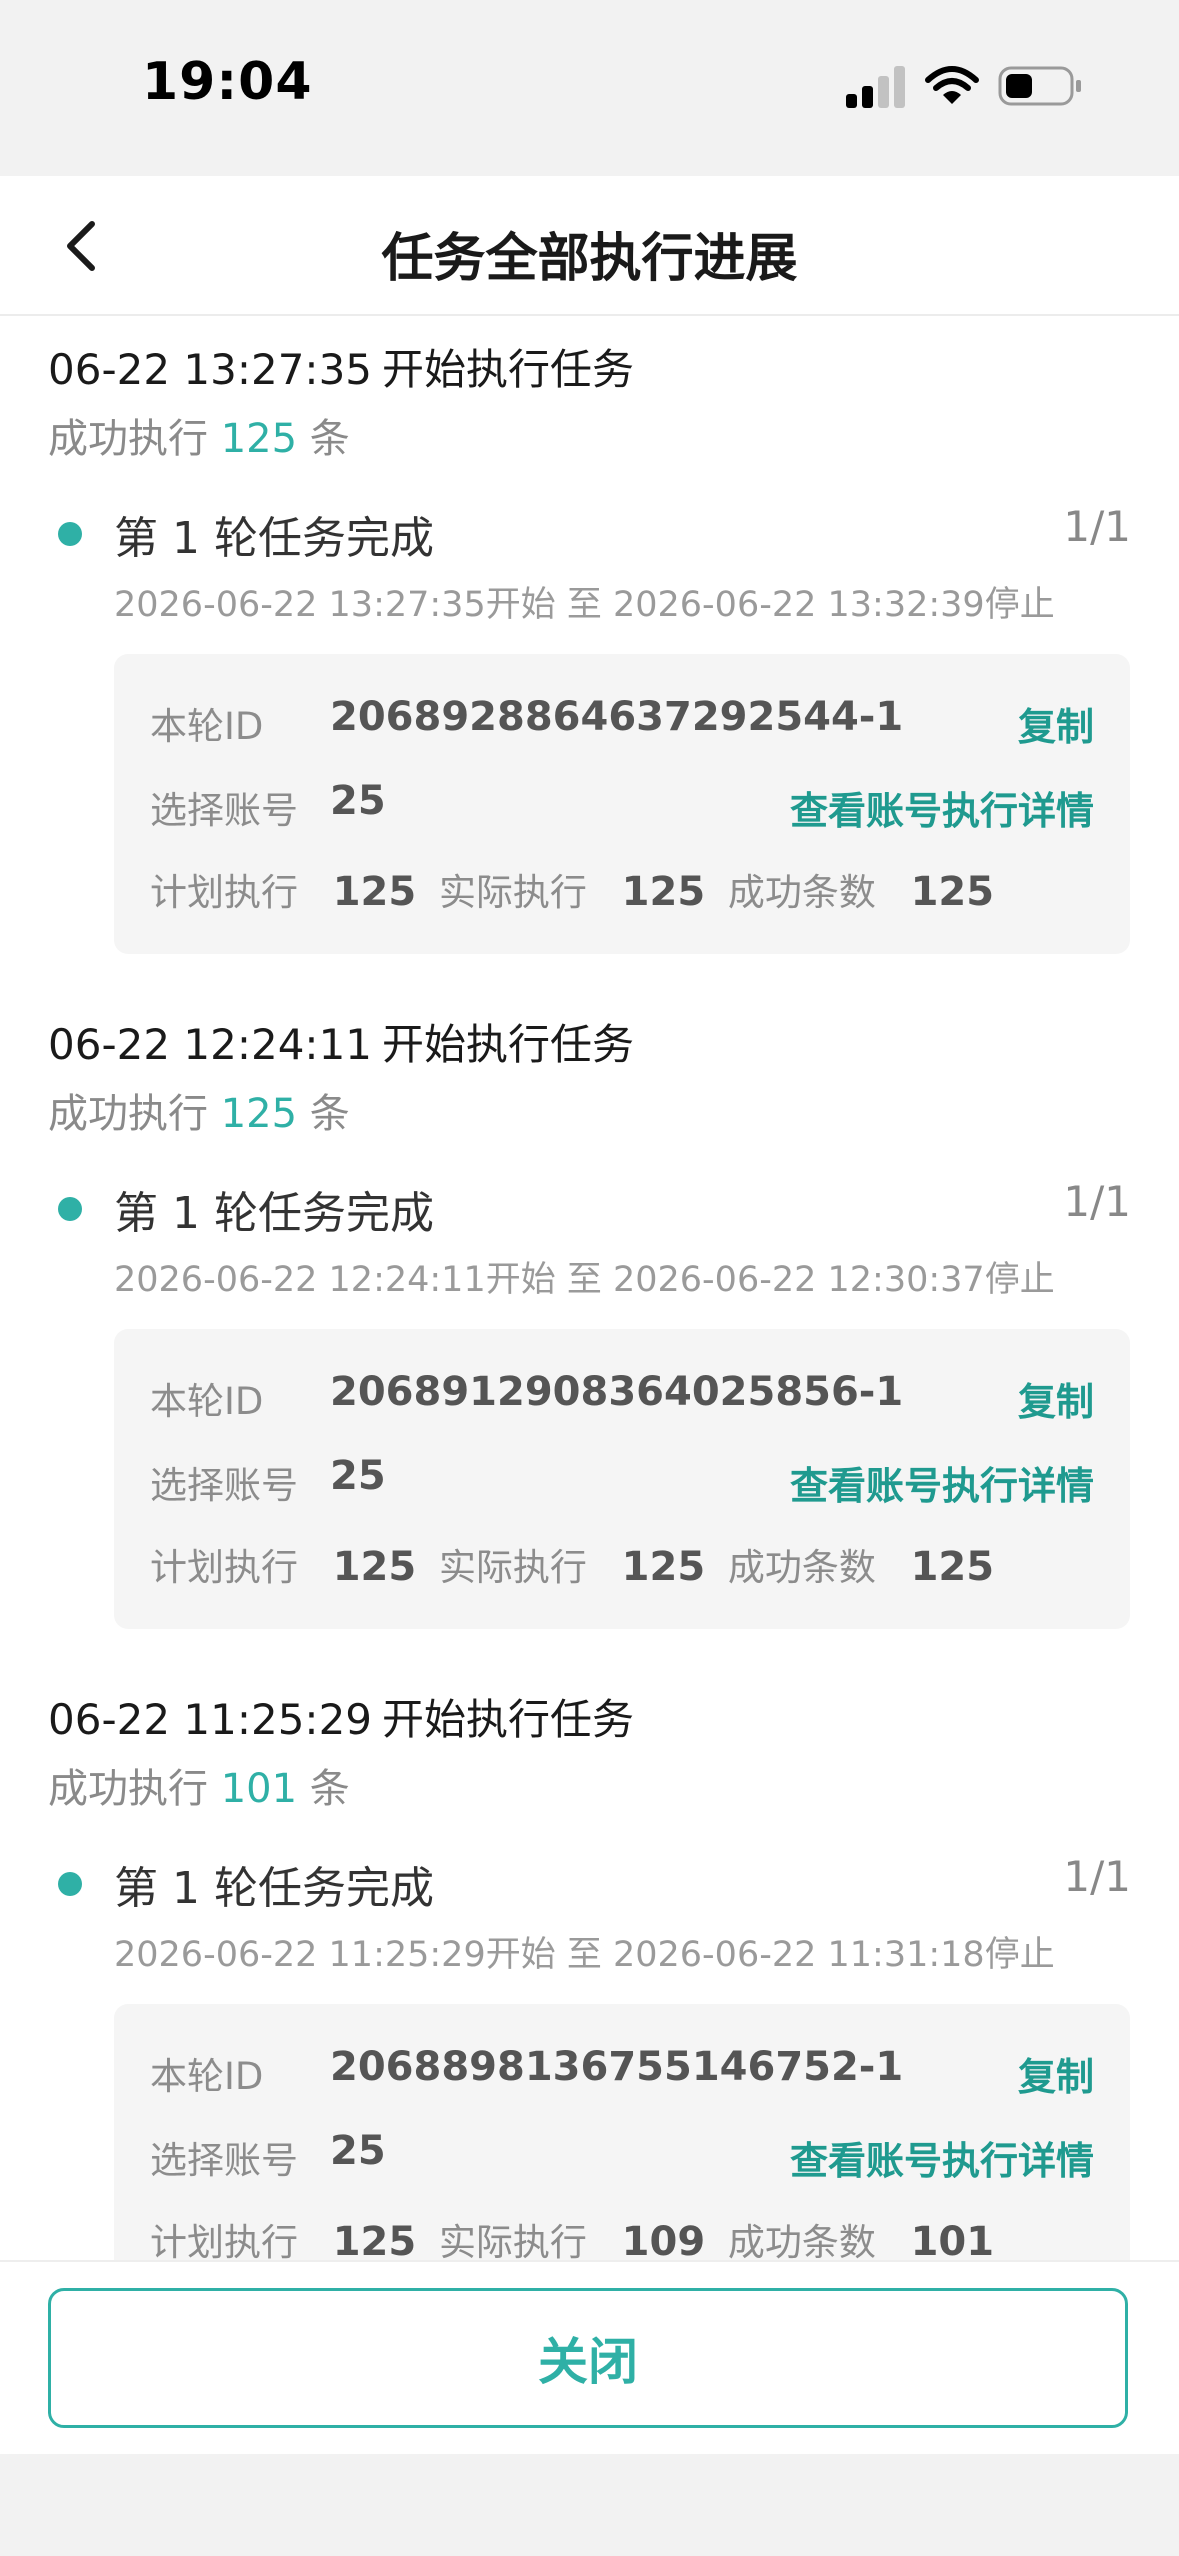 The image size is (1179, 2556). What do you see at coordinates (210, 369) in the screenshot?
I see `task-start-time: 06-22 13:27:35` at bounding box center [210, 369].